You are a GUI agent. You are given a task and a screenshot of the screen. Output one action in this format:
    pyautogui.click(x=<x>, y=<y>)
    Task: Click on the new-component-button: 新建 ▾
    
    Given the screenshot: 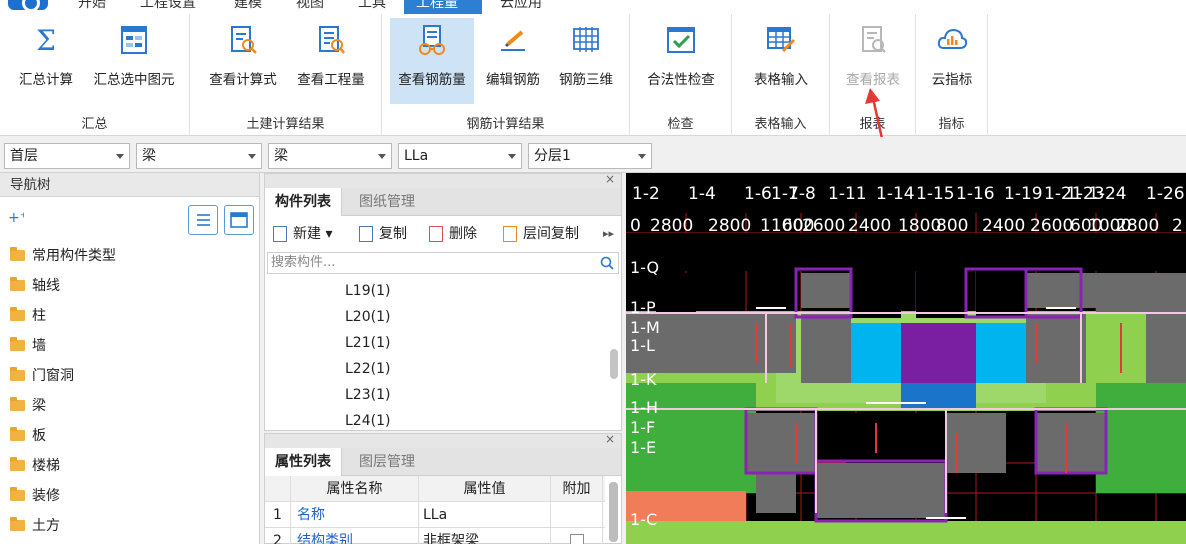 What is the action you would take?
    pyautogui.click(x=301, y=234)
    